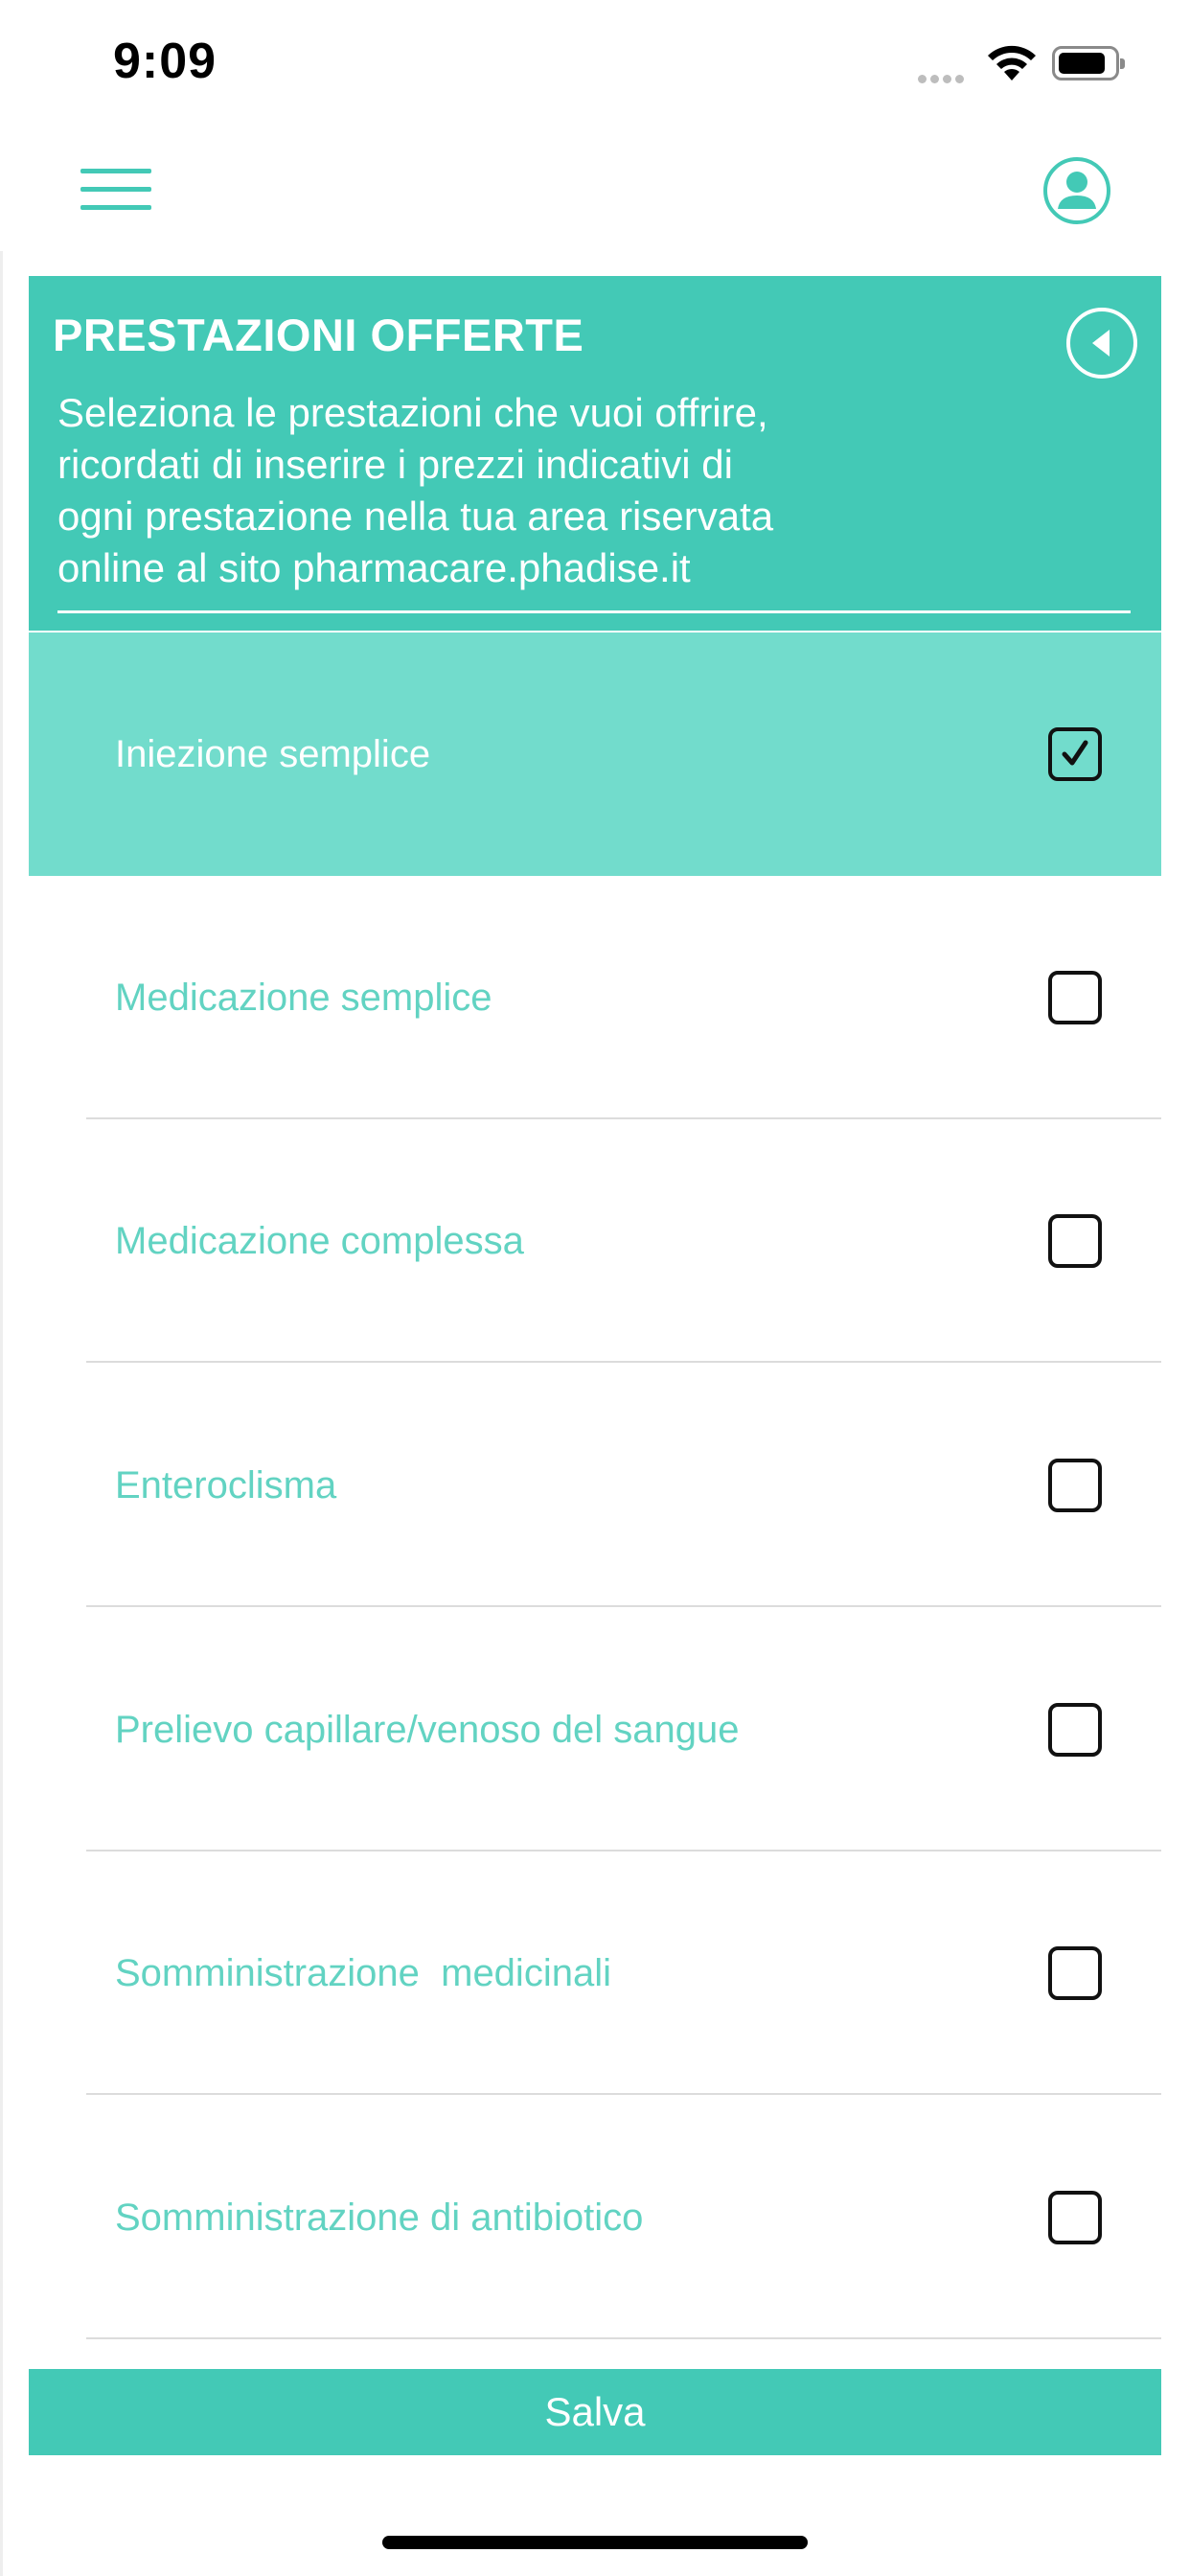  Describe the element at coordinates (303, 998) in the screenshot. I see `service-label: Medicazione semplice` at that location.